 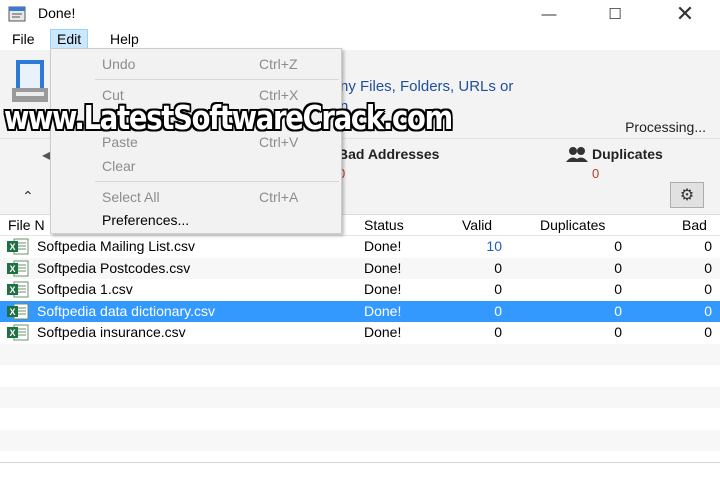 What do you see at coordinates (126, 310) in the screenshot?
I see `file-name-cell: Softpedia data dictionary.csv` at bounding box center [126, 310].